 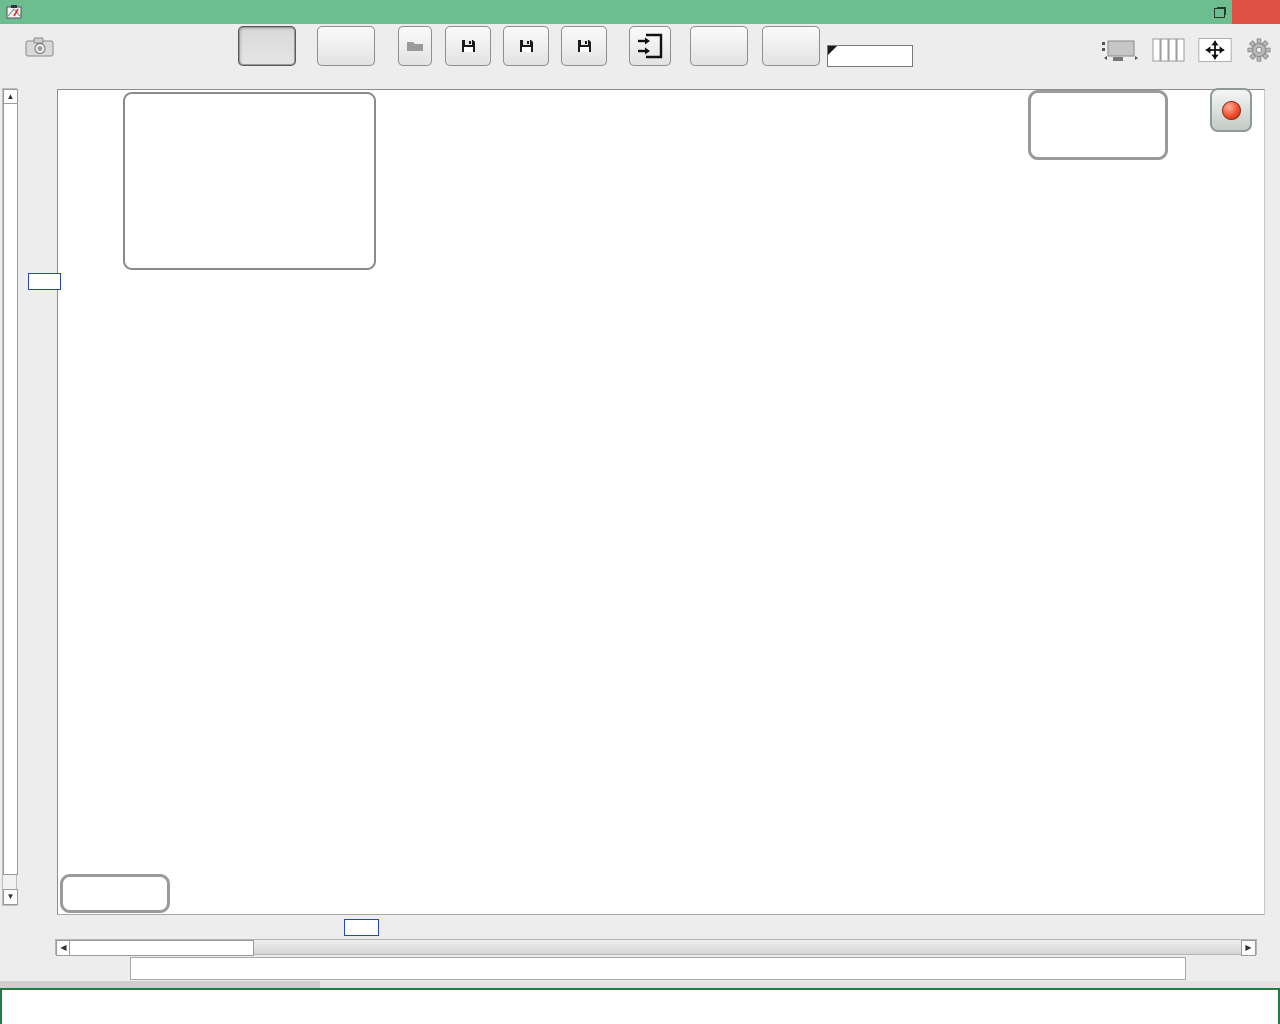 What do you see at coordinates (658, 968) in the screenshot?
I see `legend-bar` at bounding box center [658, 968].